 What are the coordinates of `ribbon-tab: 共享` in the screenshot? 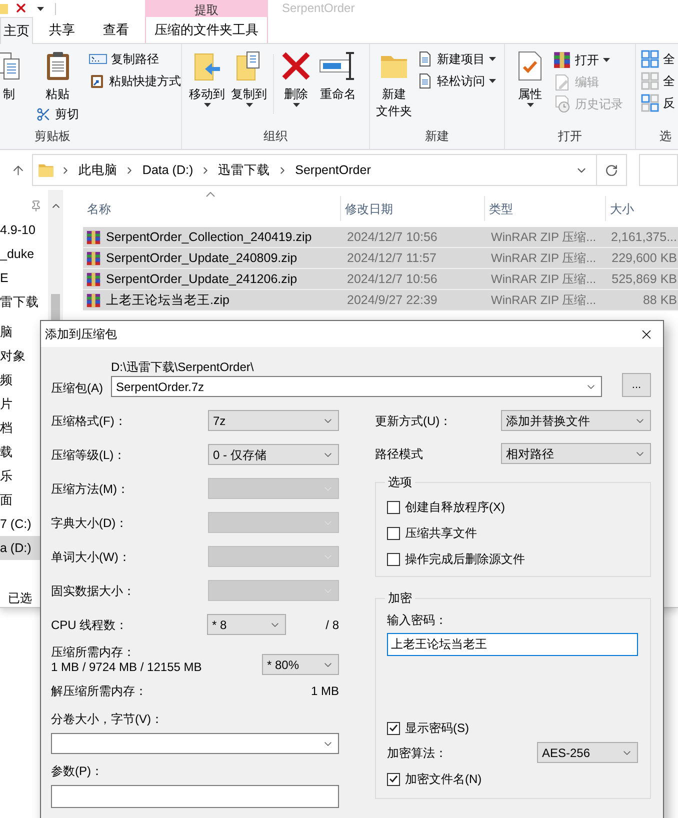 It's located at (62, 30).